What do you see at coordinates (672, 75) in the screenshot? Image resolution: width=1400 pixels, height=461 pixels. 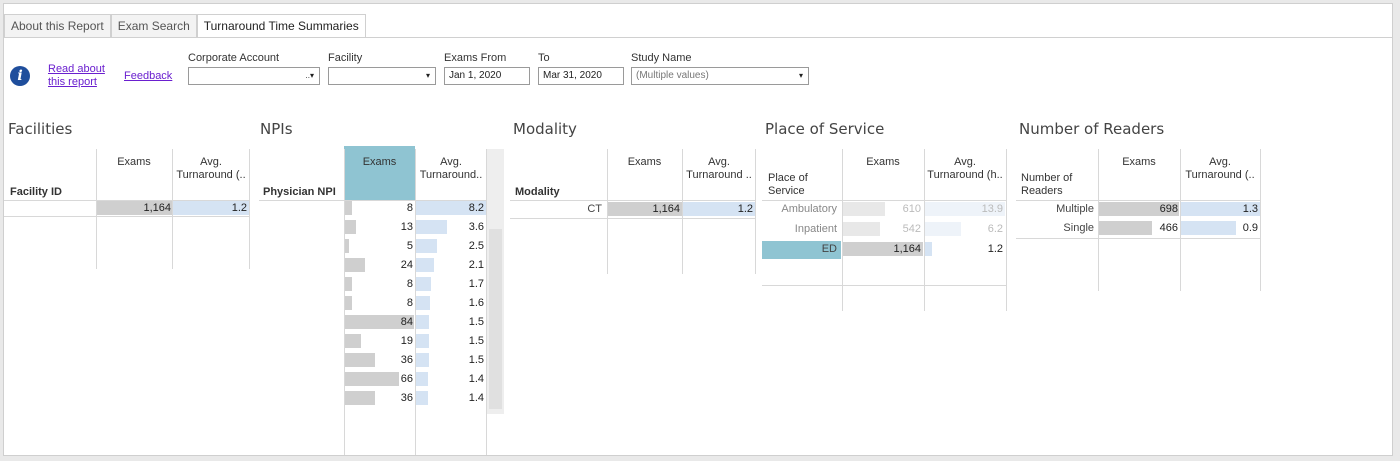 I see `study-name-value: (Multiple values)` at bounding box center [672, 75].